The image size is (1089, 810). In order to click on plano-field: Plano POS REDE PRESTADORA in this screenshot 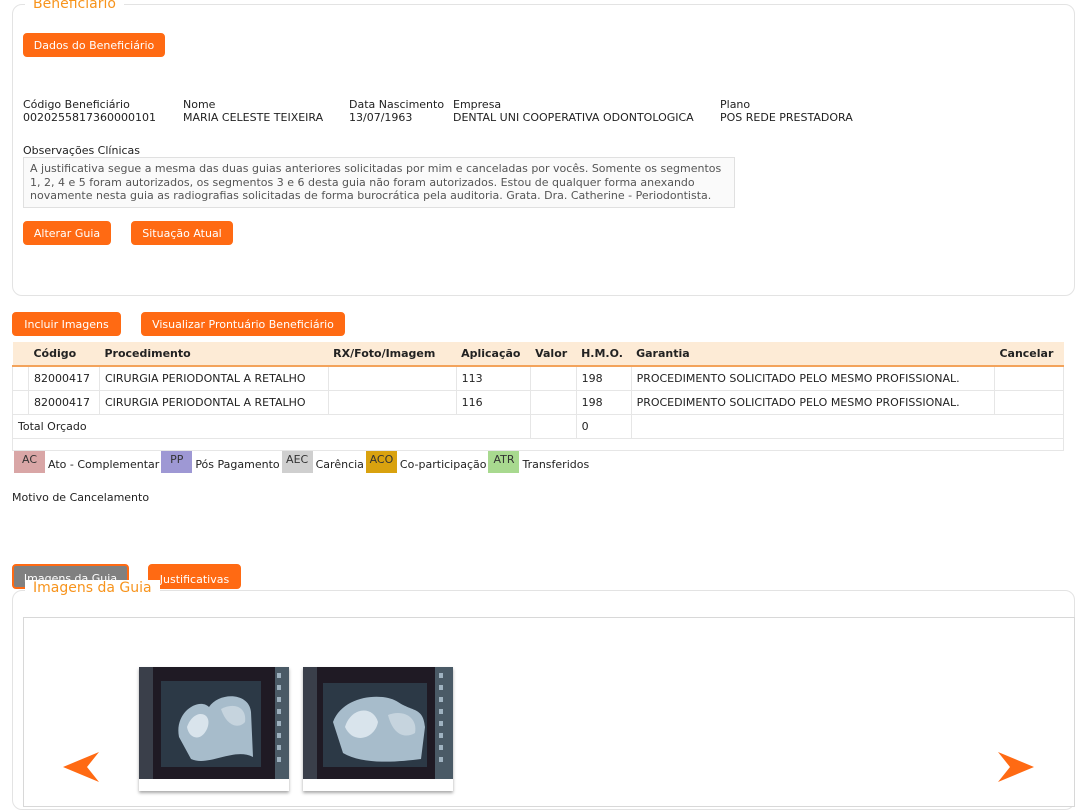, I will do `click(786, 111)`.